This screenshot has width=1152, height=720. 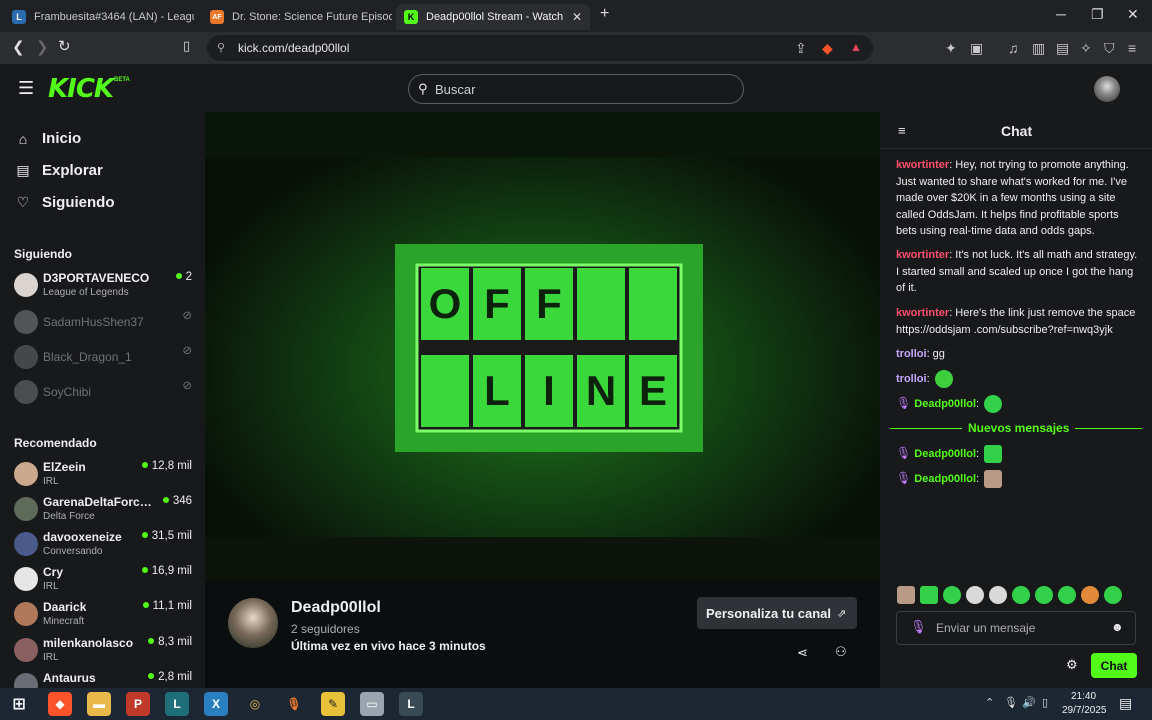 What do you see at coordinates (294, 704) in the screenshot?
I see `microphone-app-icon: 🎙` at bounding box center [294, 704].